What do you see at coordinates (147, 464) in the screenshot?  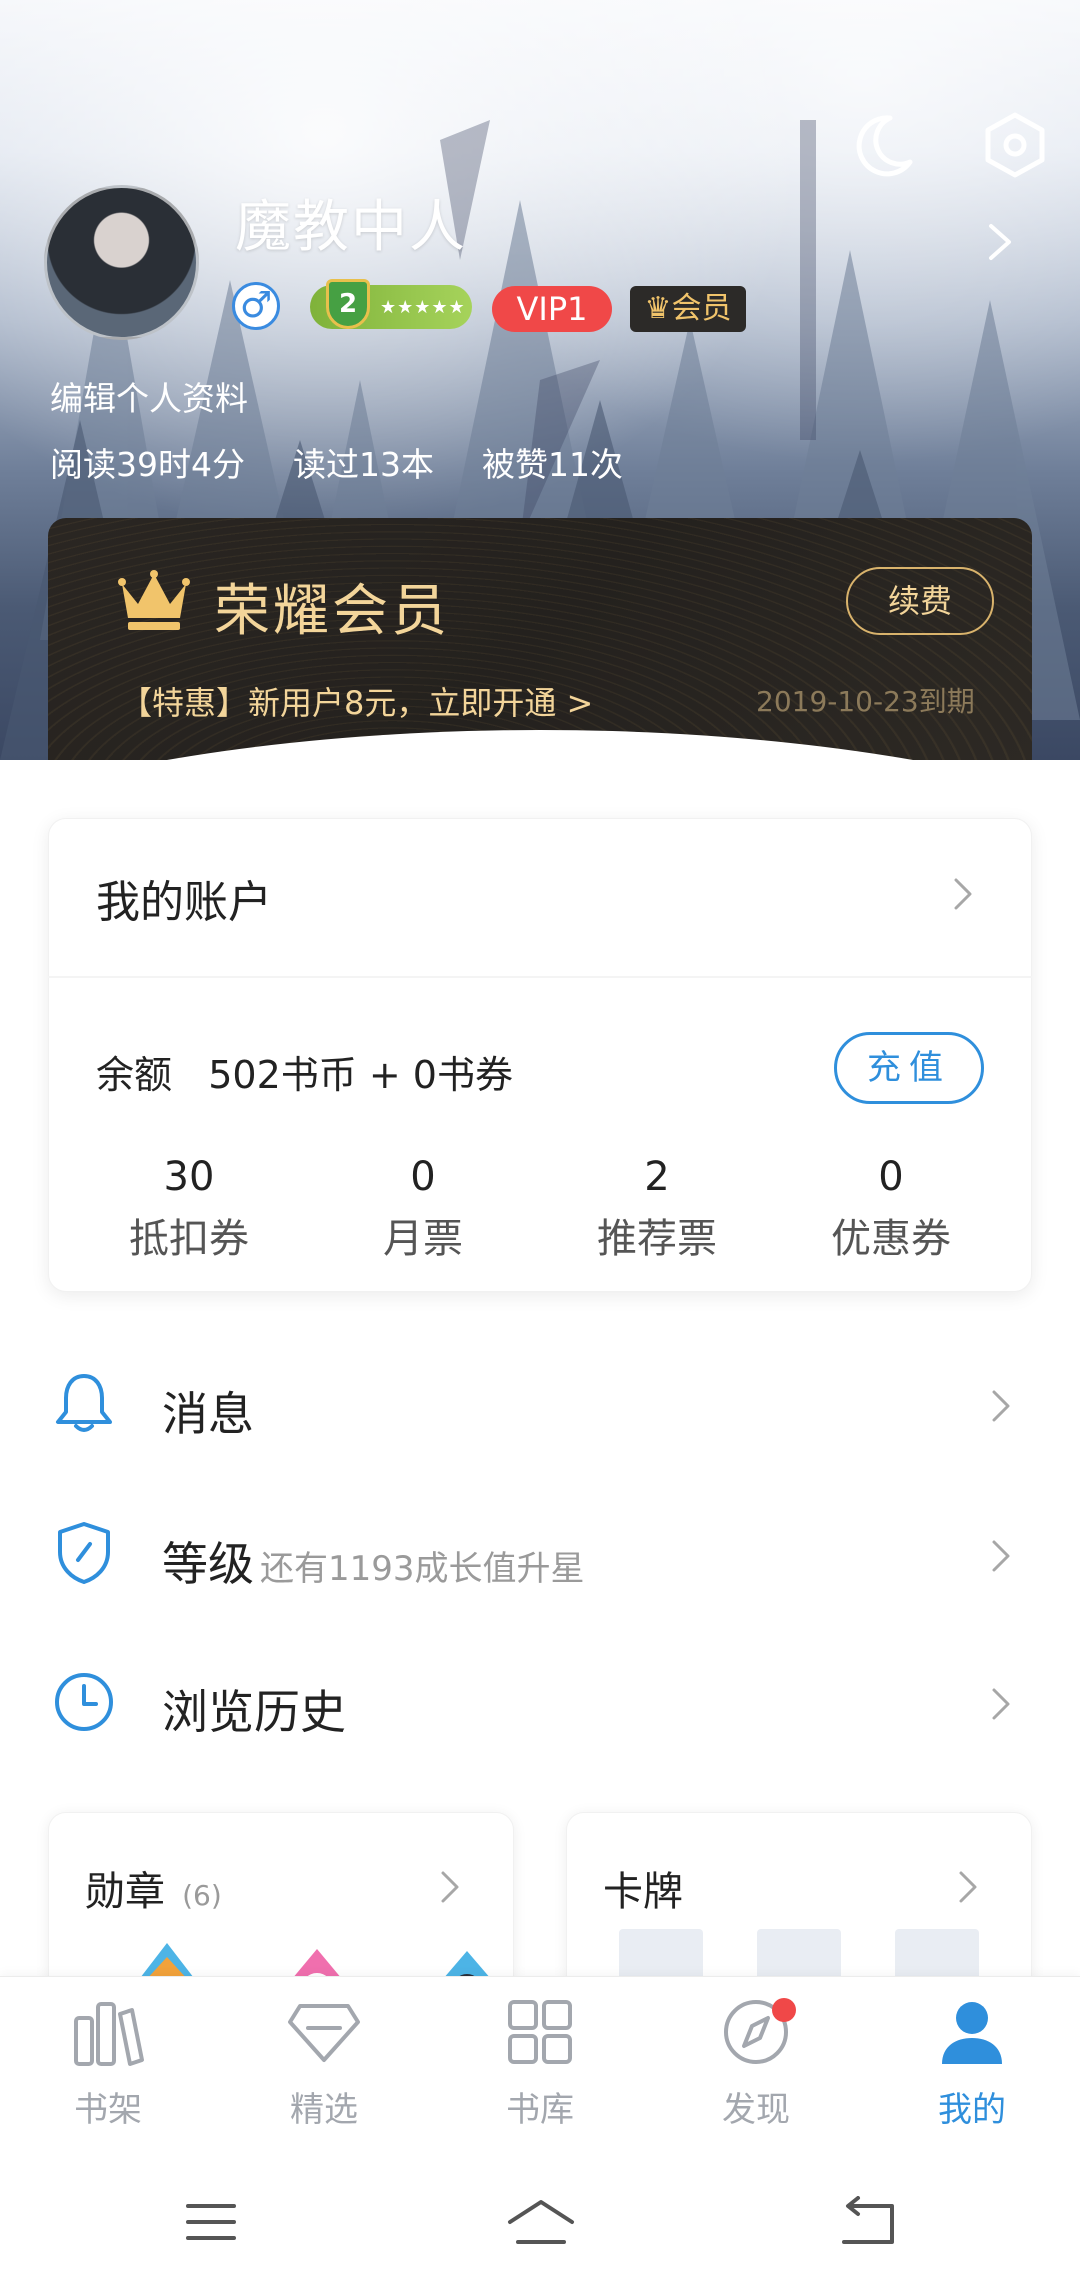 I see `reading-time: 阅读39时4分` at bounding box center [147, 464].